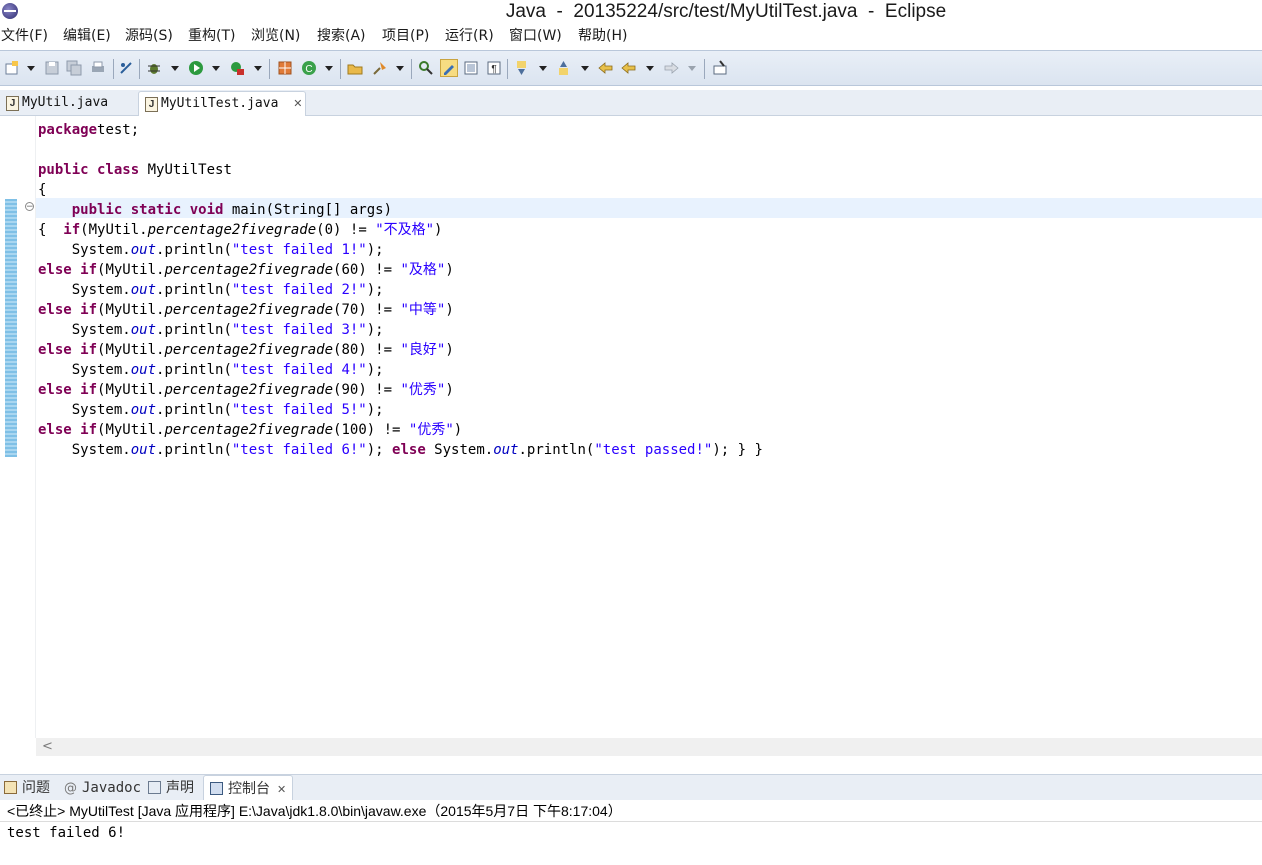 The height and width of the screenshot is (865, 1262). What do you see at coordinates (131, 350) in the screenshot?
I see `code-token: (MyUtil.` at bounding box center [131, 350].